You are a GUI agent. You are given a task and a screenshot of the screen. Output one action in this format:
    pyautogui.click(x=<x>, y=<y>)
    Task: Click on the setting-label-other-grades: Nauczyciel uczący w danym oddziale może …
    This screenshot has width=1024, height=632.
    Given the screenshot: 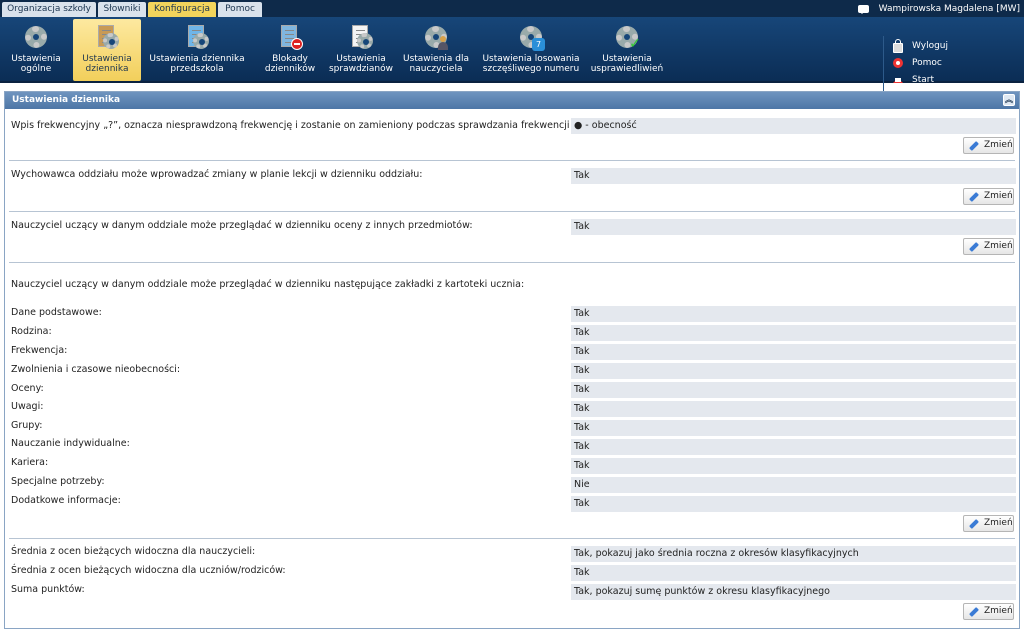 What is the action you would take?
    pyautogui.click(x=242, y=225)
    